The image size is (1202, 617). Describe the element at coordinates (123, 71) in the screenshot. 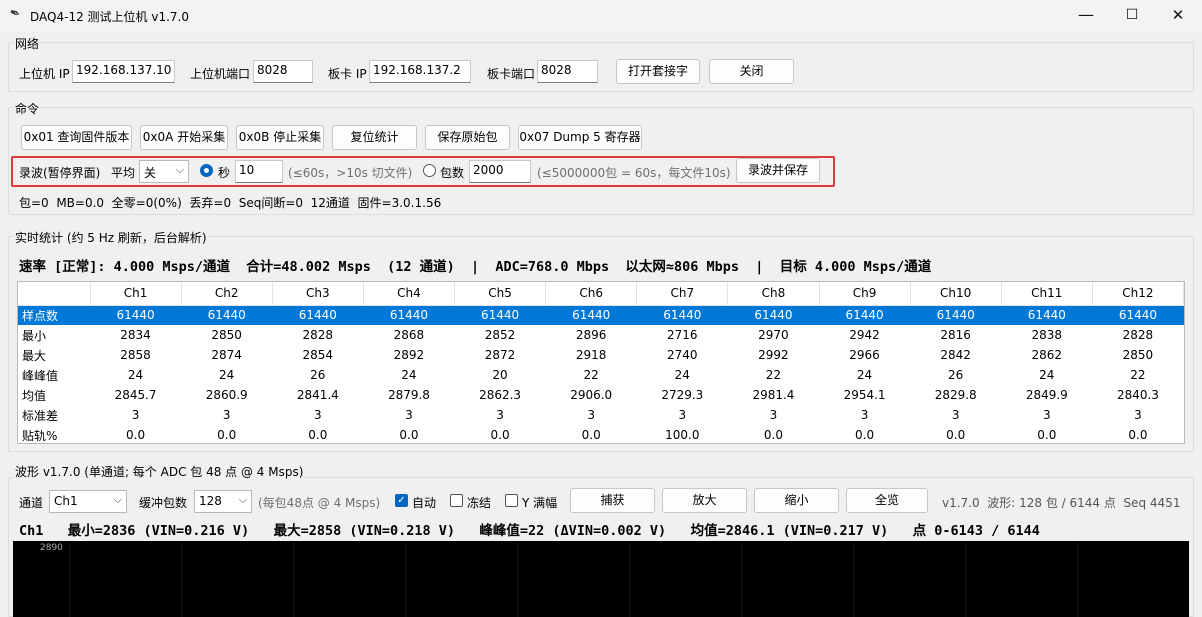

I see `host-ip-field: 192.168.137.10` at that location.